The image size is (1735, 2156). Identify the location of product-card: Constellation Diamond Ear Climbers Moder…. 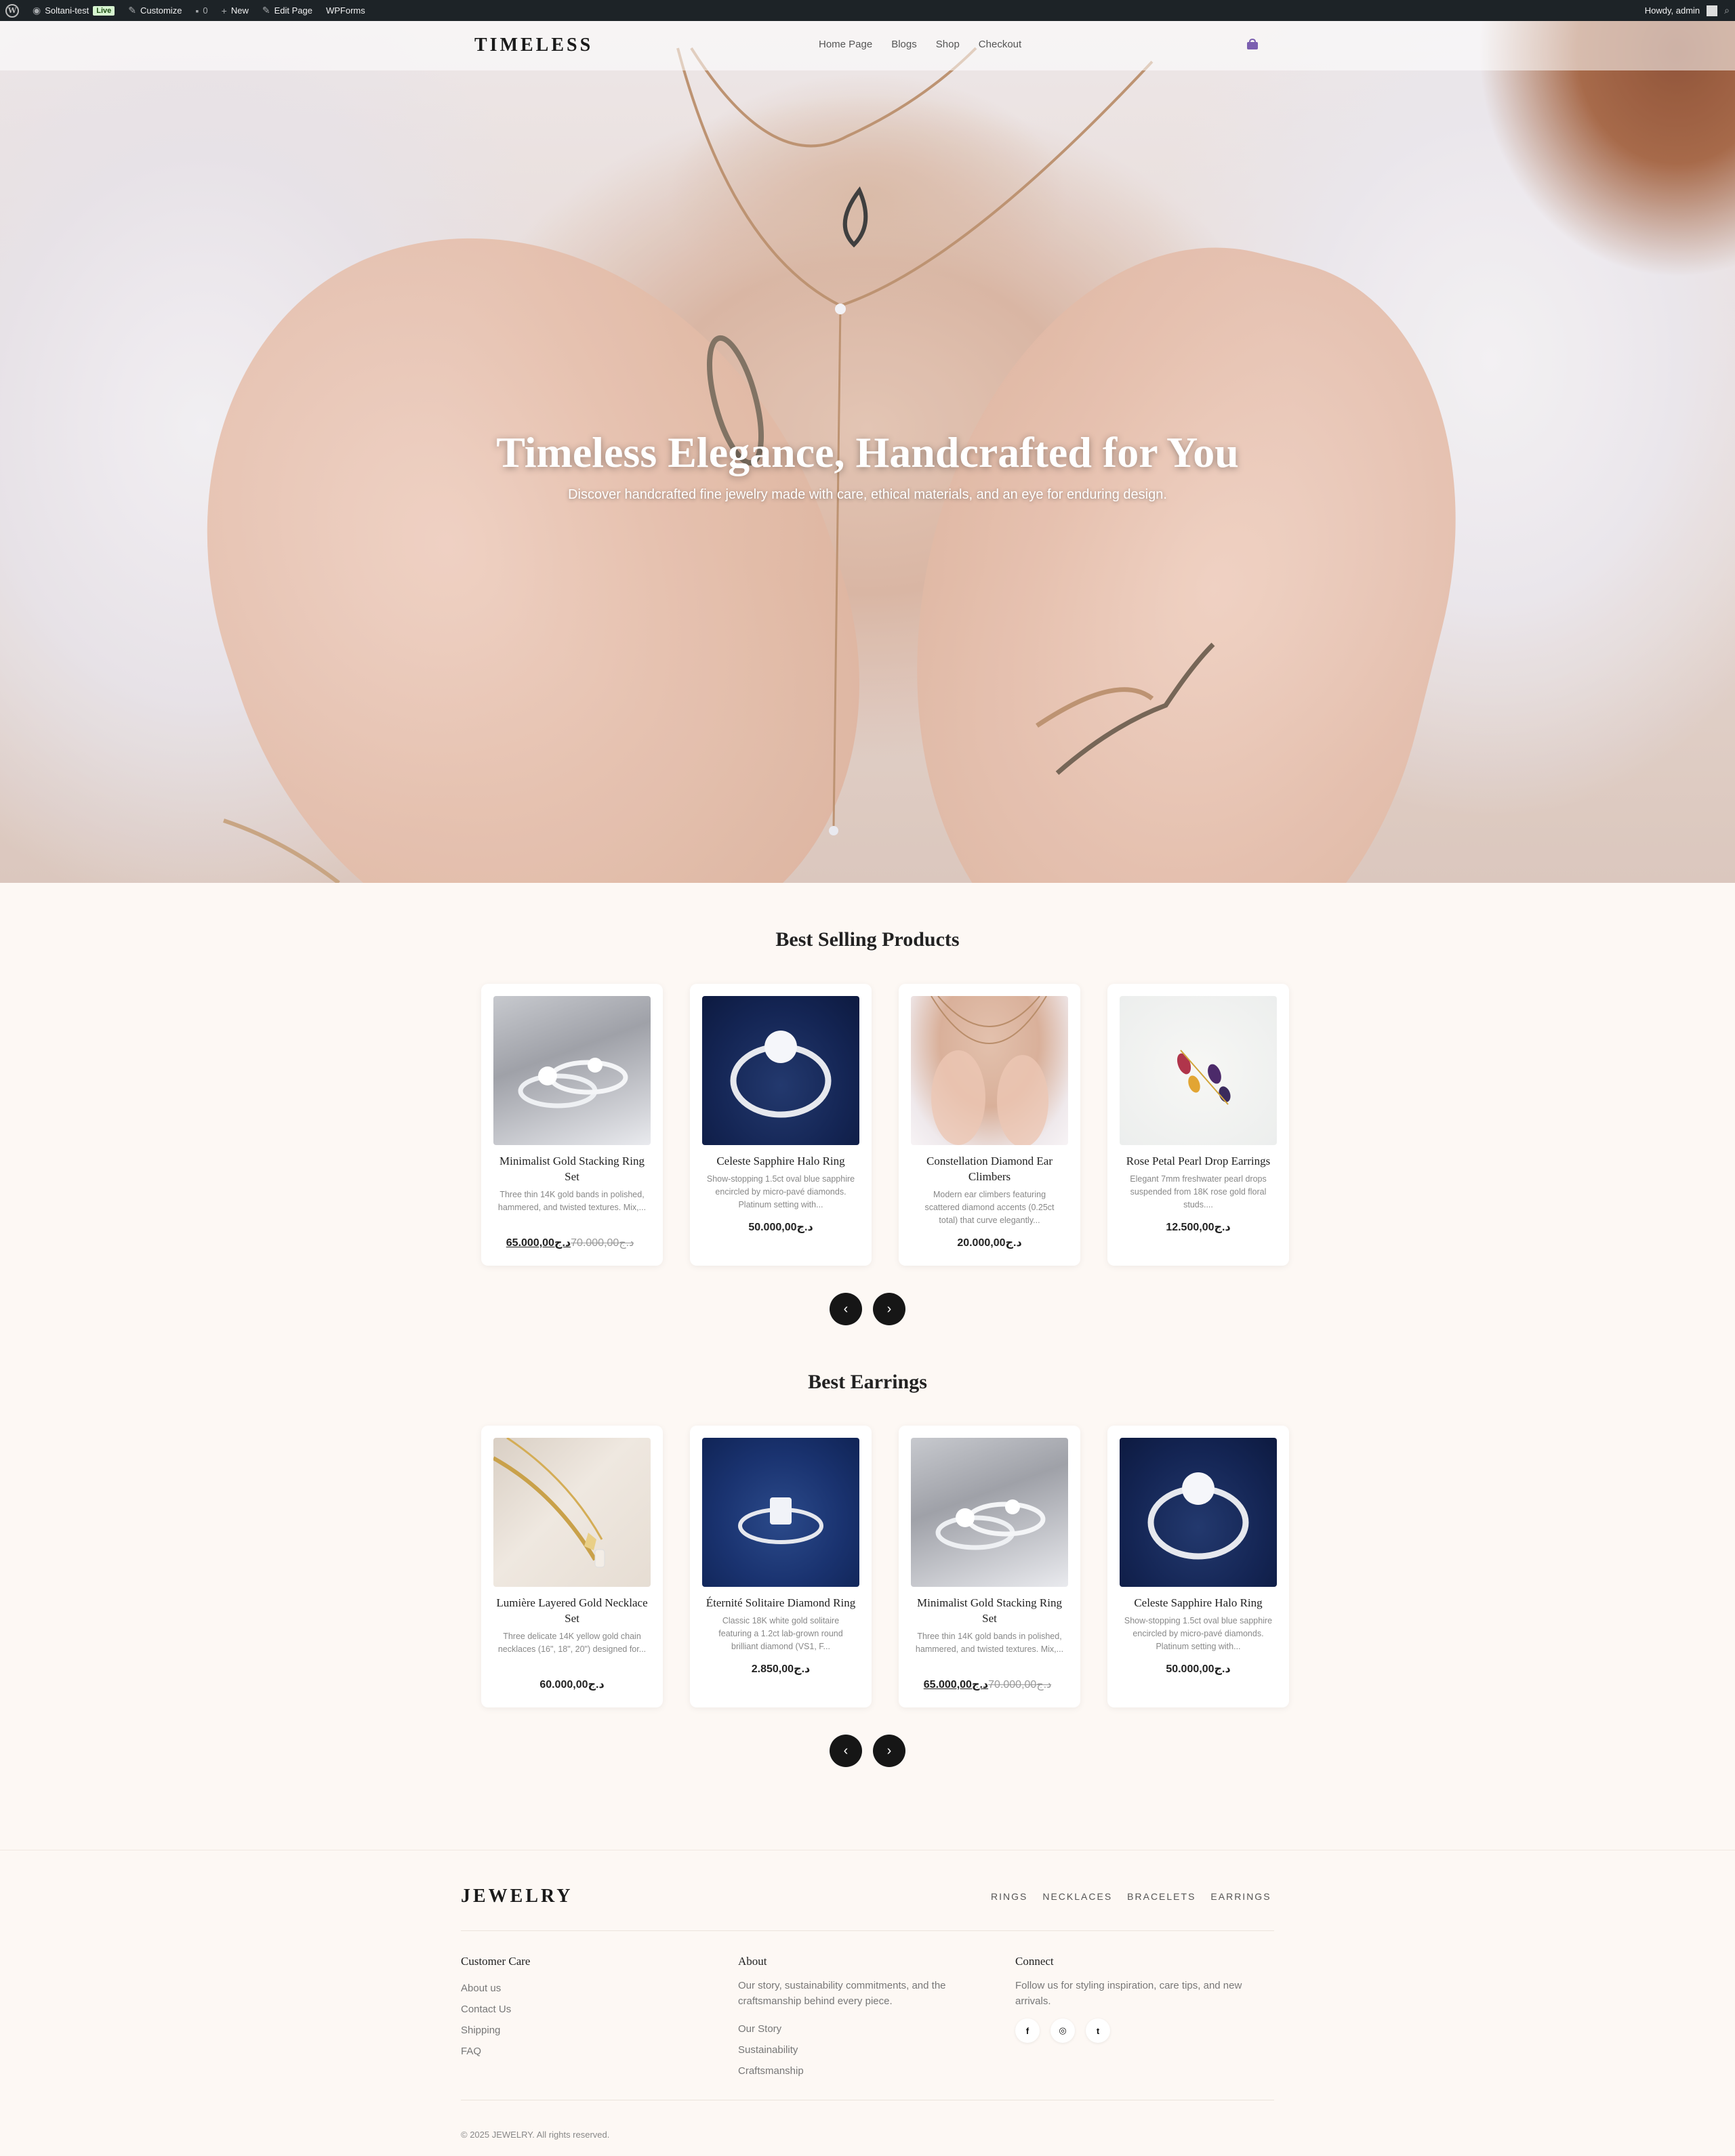
(989, 1125).